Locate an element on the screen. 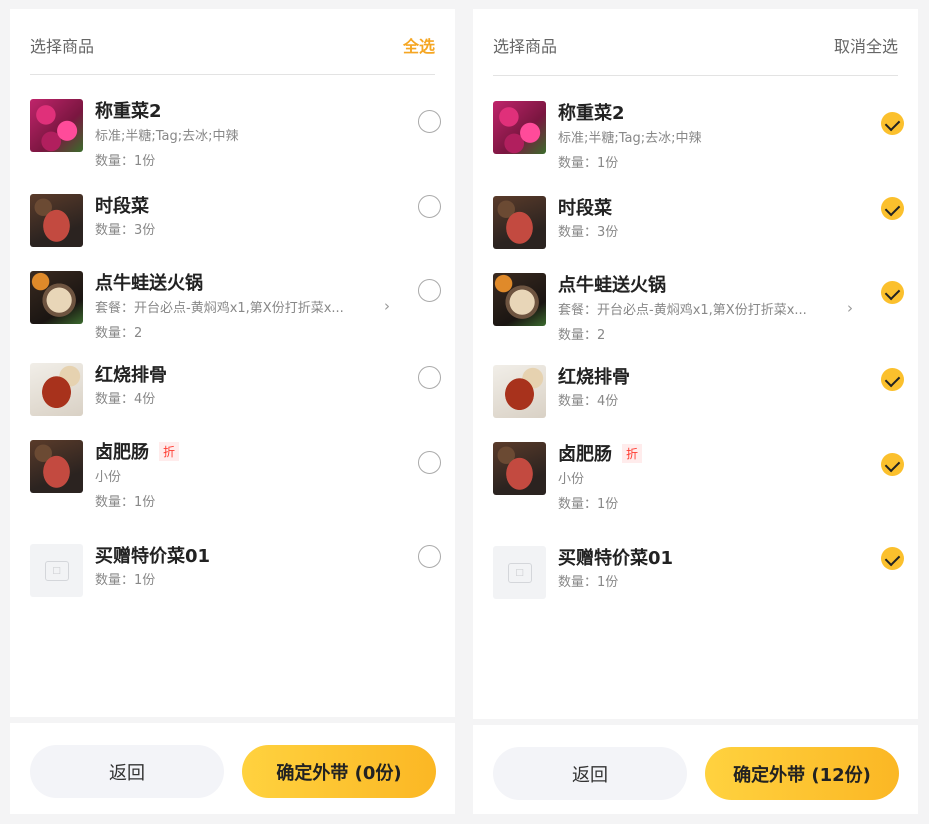  deselect-all-button: 取消全选 is located at coordinates (866, 45).